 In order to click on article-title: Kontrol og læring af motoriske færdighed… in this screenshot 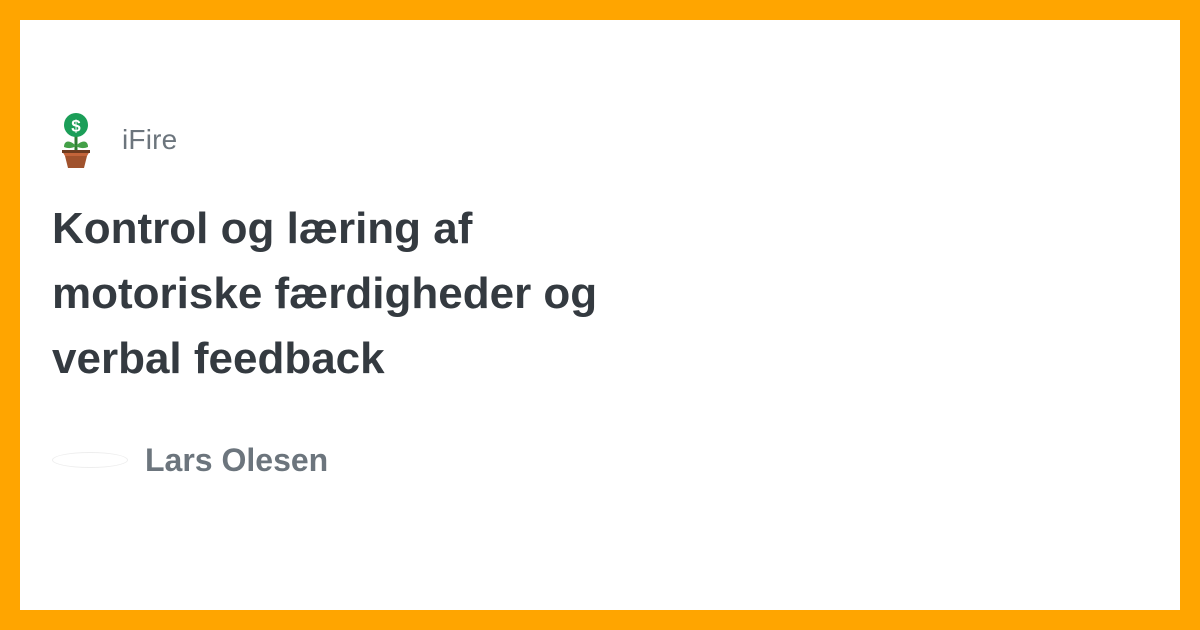, I will do `click(325, 293)`.